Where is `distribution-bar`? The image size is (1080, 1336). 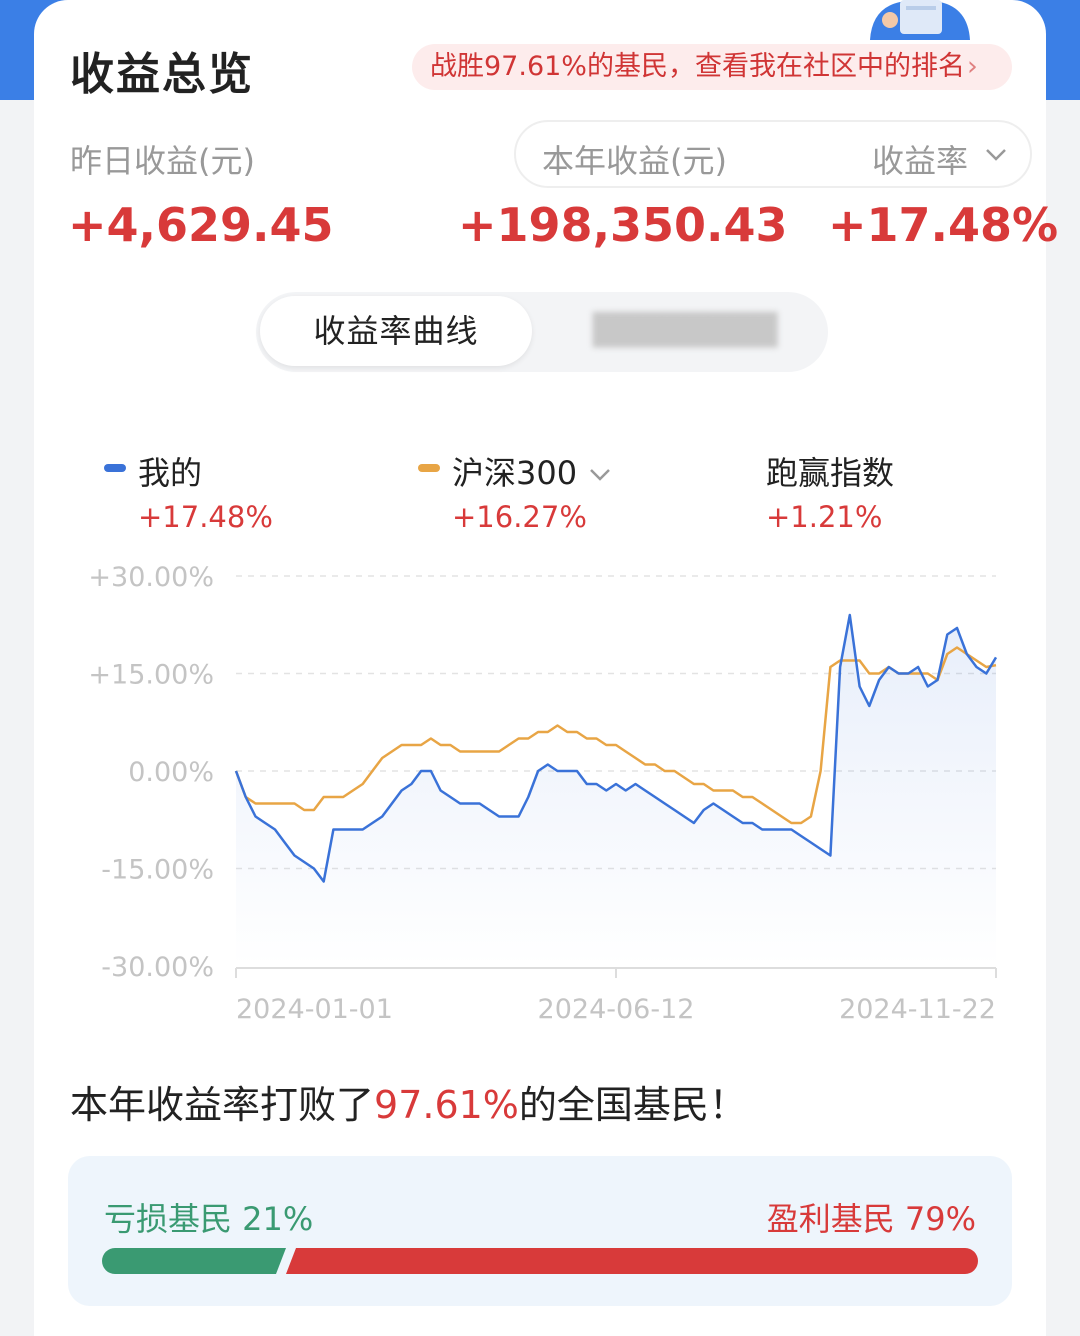 distribution-bar is located at coordinates (540, 1261).